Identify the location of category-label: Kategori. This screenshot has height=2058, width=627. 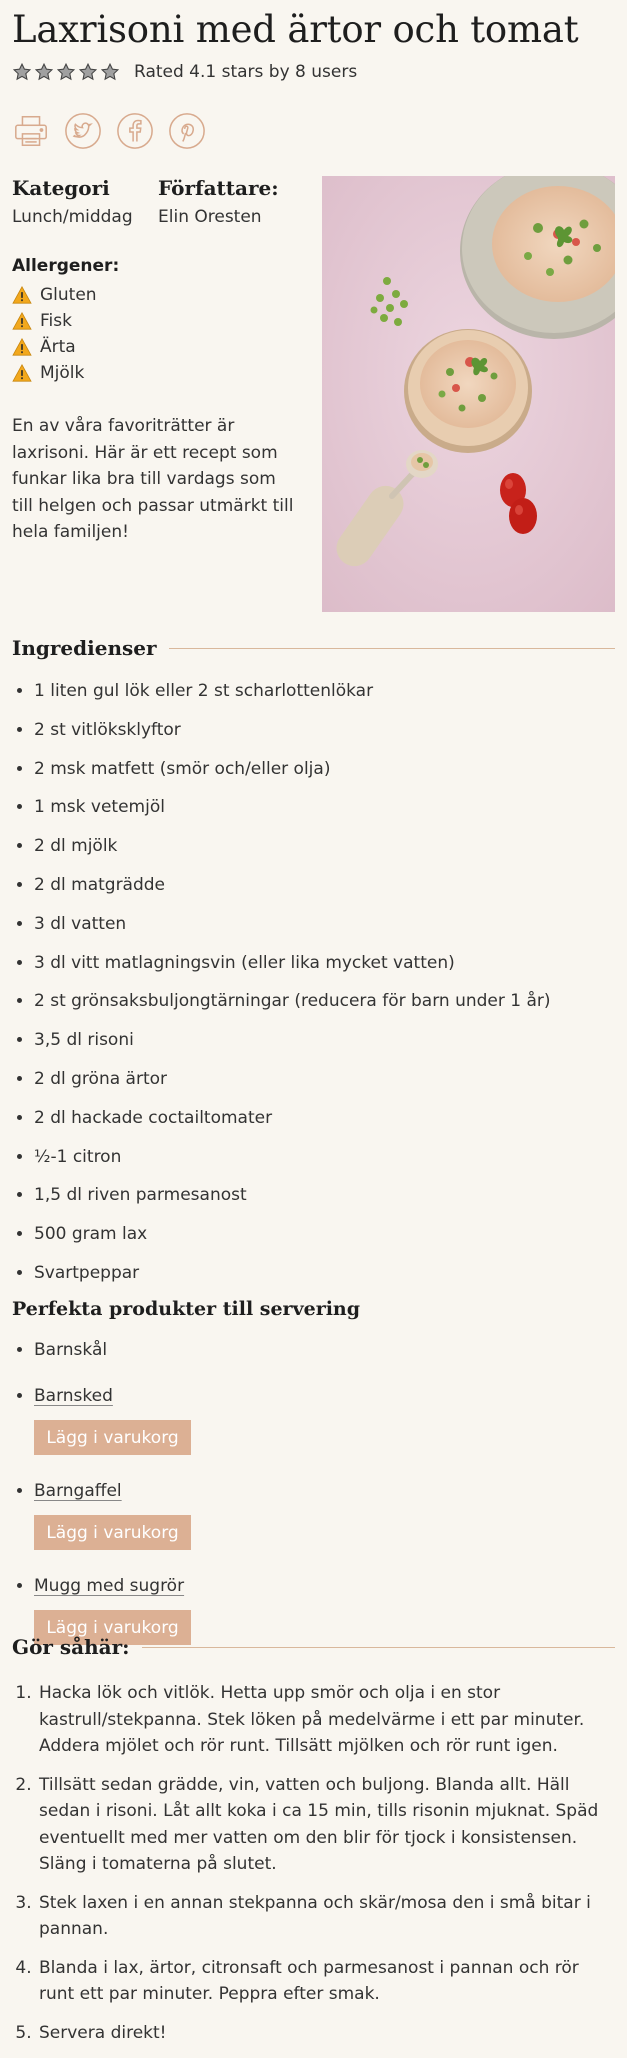
(61, 188).